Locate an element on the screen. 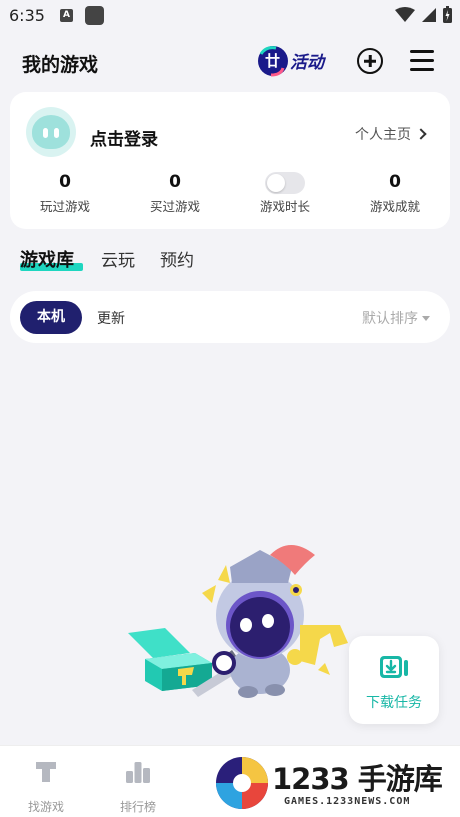 Image resolution: width=460 pixels, height=817 pixels. nav-find-game: 找游戏 is located at coordinates (46, 786).